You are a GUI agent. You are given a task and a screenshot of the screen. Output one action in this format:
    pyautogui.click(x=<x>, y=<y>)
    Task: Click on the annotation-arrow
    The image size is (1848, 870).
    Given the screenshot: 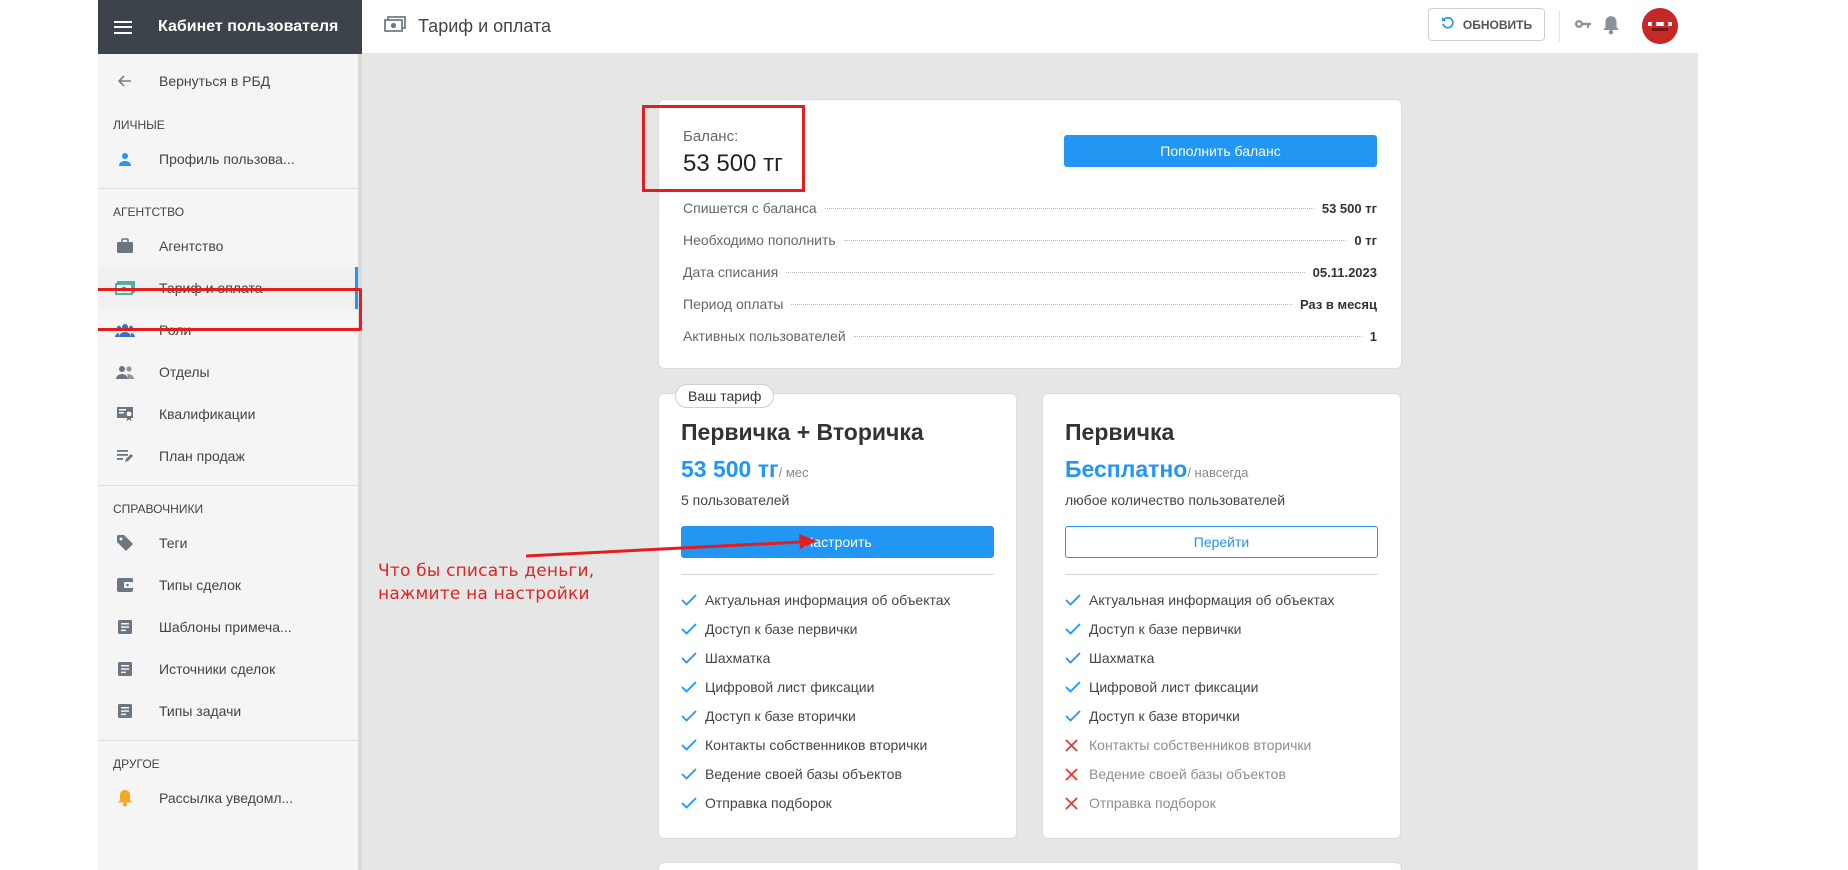 What is the action you would take?
    pyautogui.click(x=671, y=546)
    